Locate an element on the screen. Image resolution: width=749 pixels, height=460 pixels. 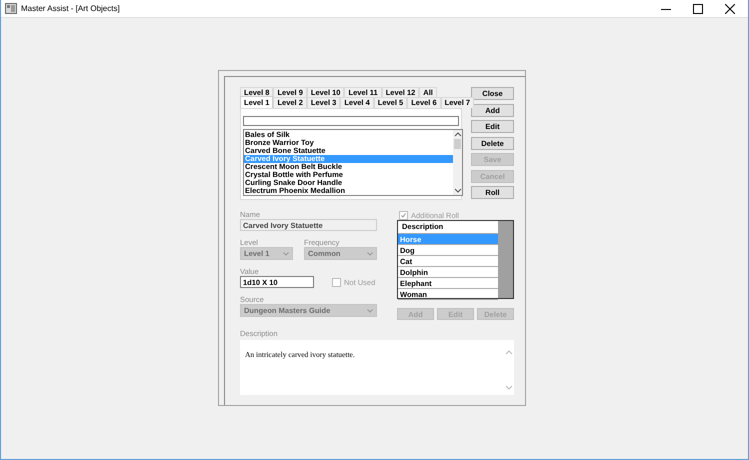
app-icon is located at coordinates (11, 8).